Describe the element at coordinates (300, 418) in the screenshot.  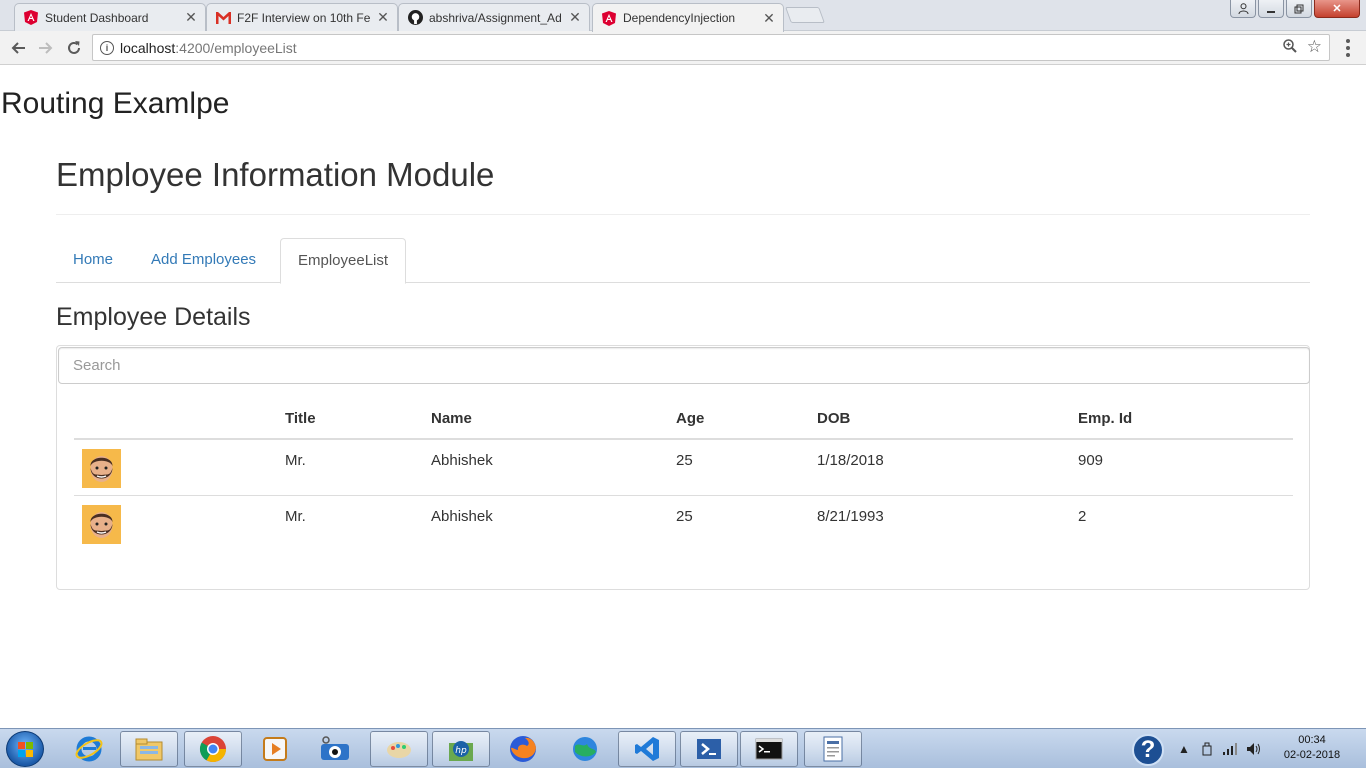
I see `column-header-title: Title` at that location.